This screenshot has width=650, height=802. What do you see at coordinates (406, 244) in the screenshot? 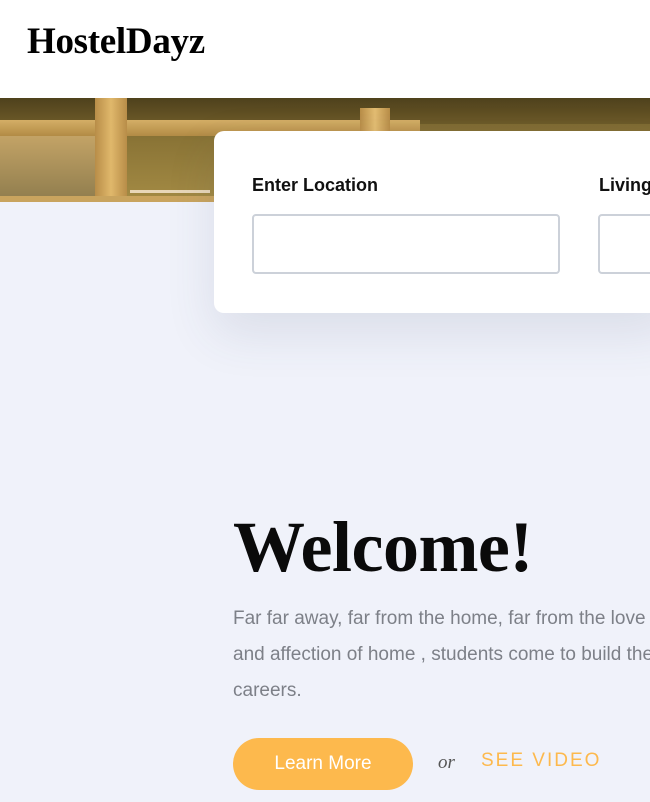
I see `location-input` at bounding box center [406, 244].